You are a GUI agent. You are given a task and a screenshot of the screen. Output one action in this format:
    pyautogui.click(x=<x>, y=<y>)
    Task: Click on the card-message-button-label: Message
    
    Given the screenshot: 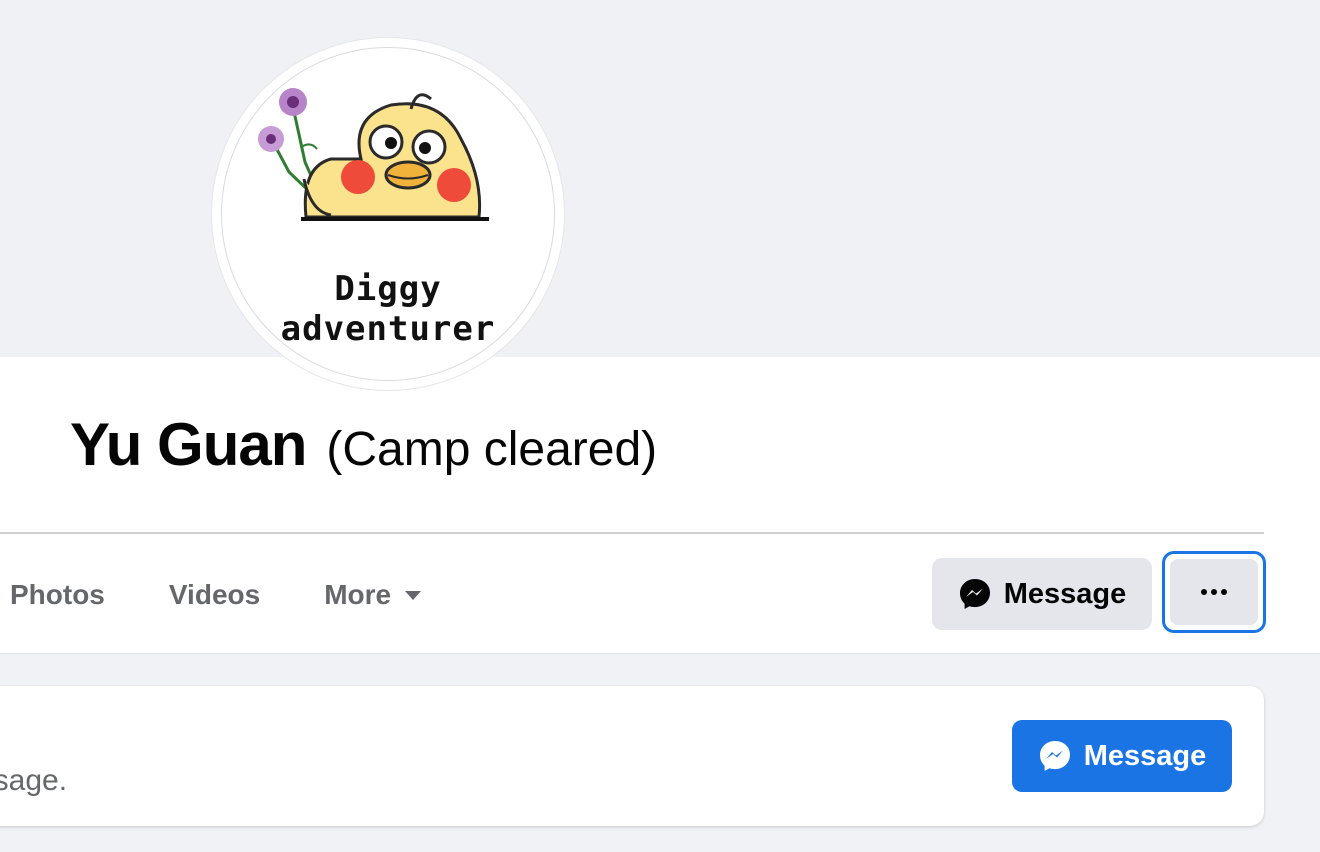 What is the action you would take?
    pyautogui.click(x=1145, y=755)
    